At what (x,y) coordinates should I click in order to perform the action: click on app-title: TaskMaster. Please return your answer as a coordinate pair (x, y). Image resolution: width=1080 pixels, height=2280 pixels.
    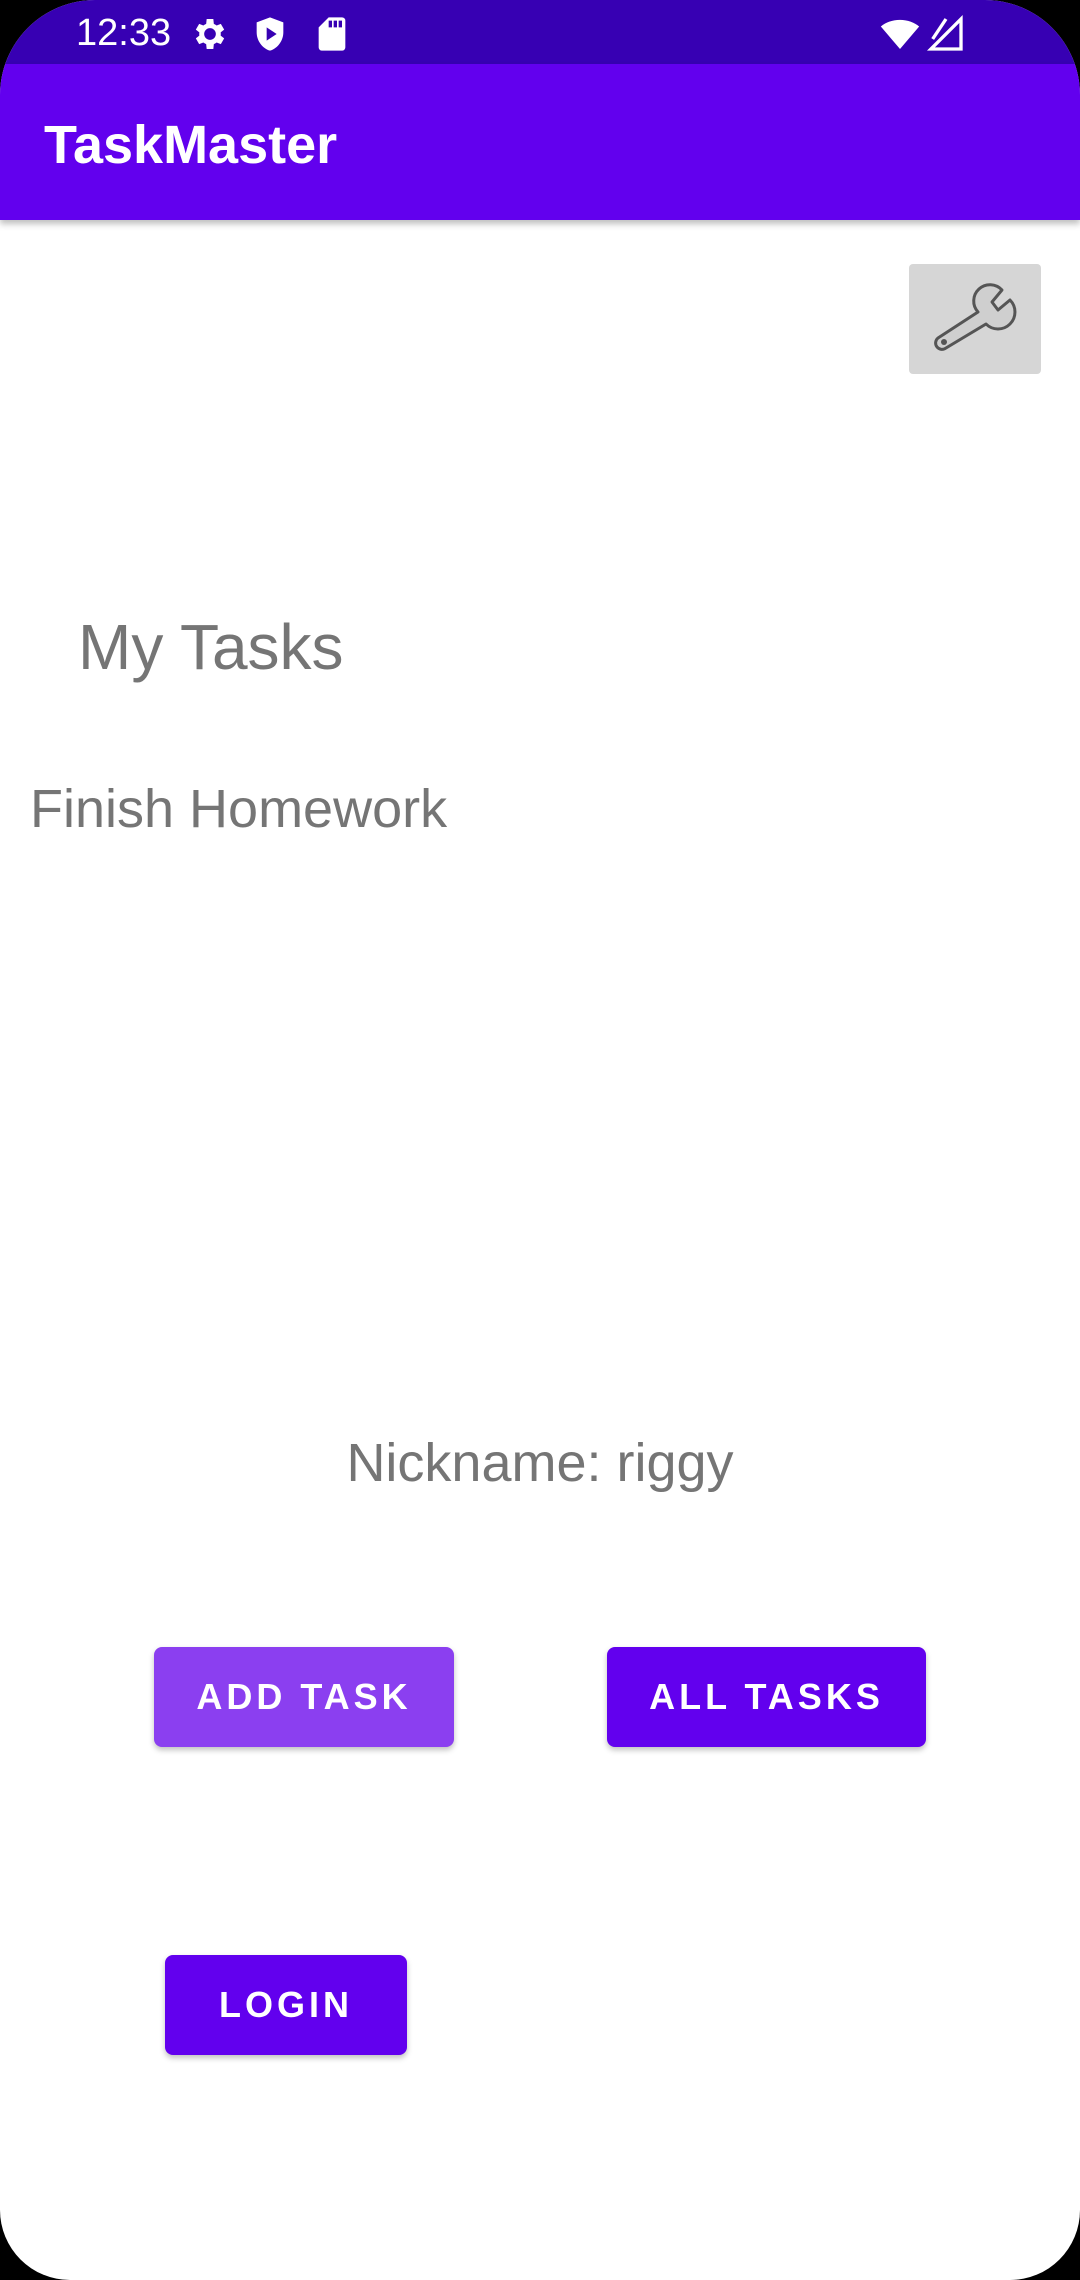
    Looking at the image, I should click on (191, 145).